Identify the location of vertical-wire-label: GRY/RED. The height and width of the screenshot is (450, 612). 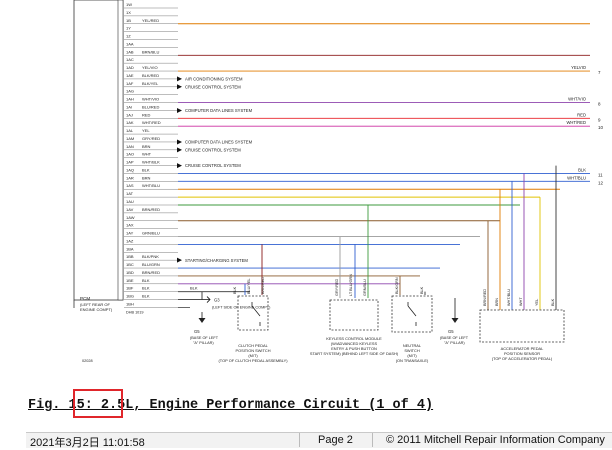
(337, 287).